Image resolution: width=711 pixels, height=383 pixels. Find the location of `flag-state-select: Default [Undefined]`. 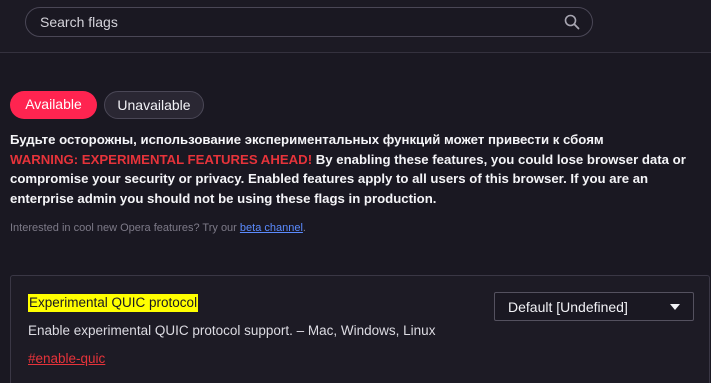

flag-state-select: Default [Undefined] is located at coordinates (594, 306).